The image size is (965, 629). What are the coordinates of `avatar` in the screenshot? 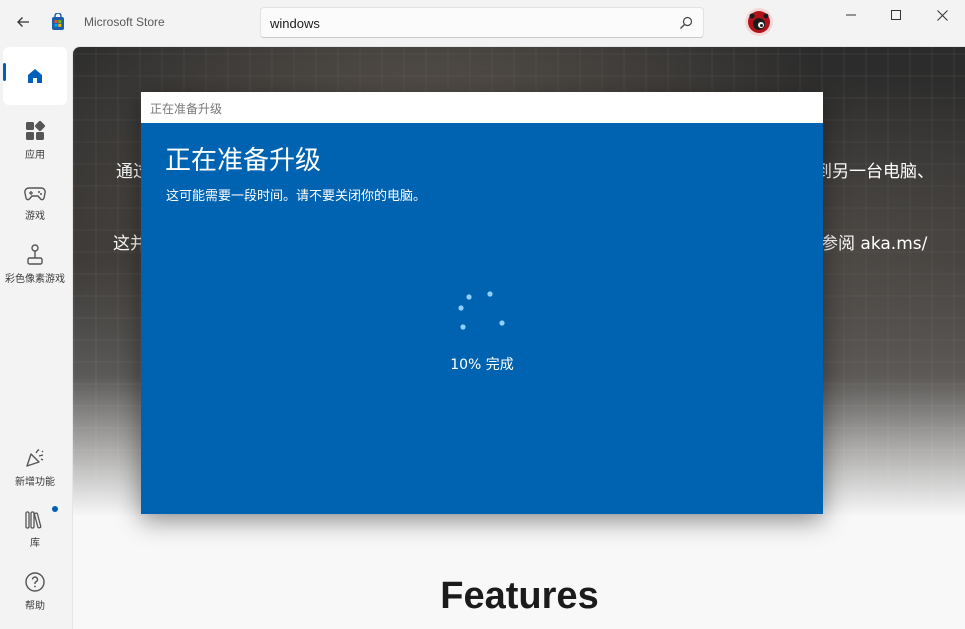 It's located at (759, 22).